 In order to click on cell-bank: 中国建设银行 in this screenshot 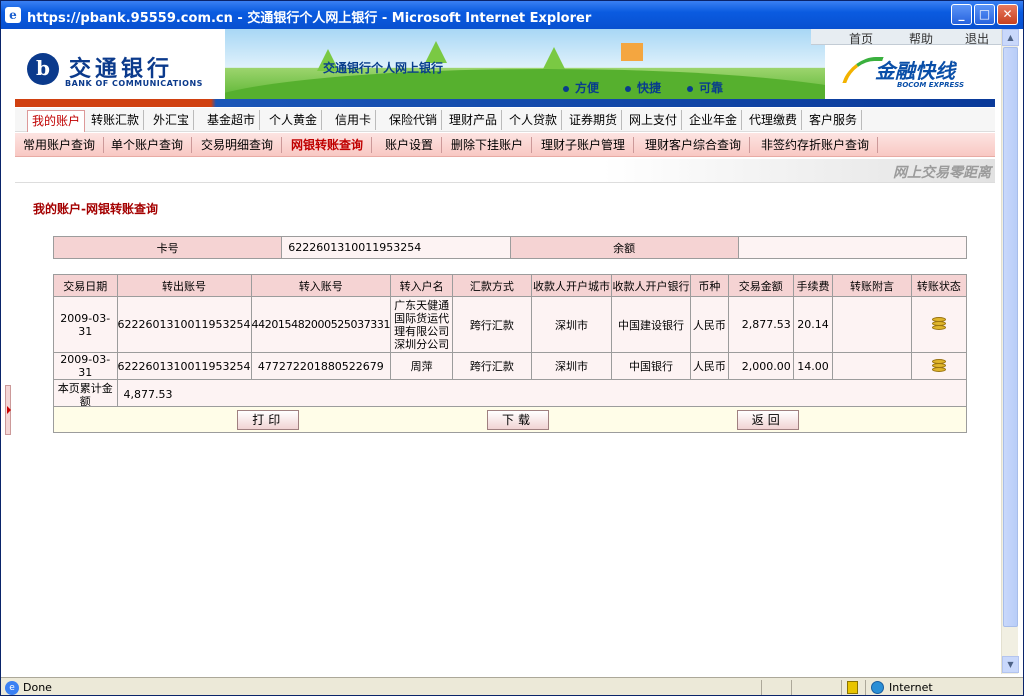, I will do `click(651, 324)`.